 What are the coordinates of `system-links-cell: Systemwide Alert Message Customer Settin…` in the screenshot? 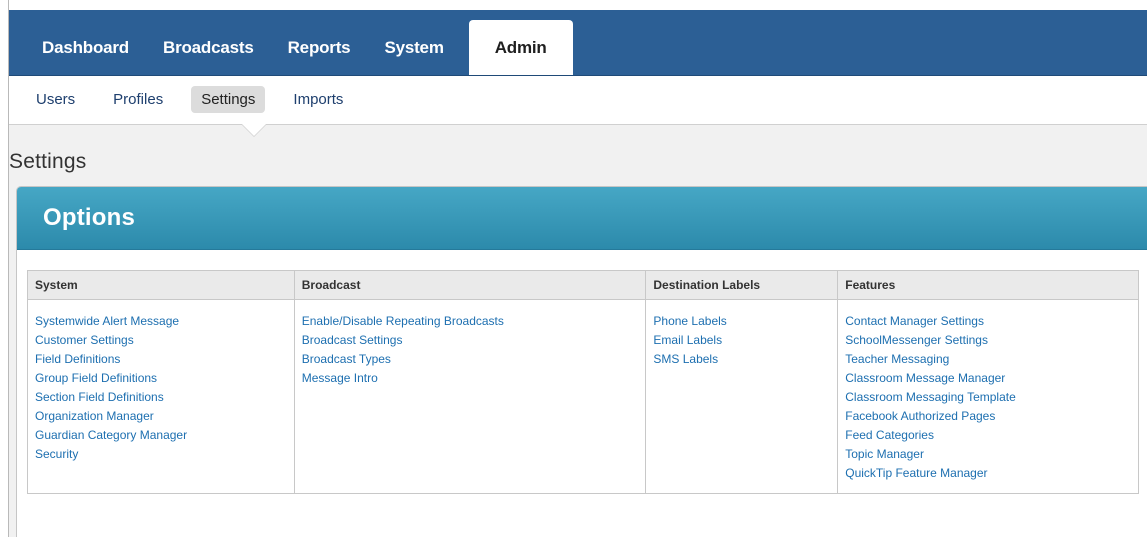 It's located at (161, 396).